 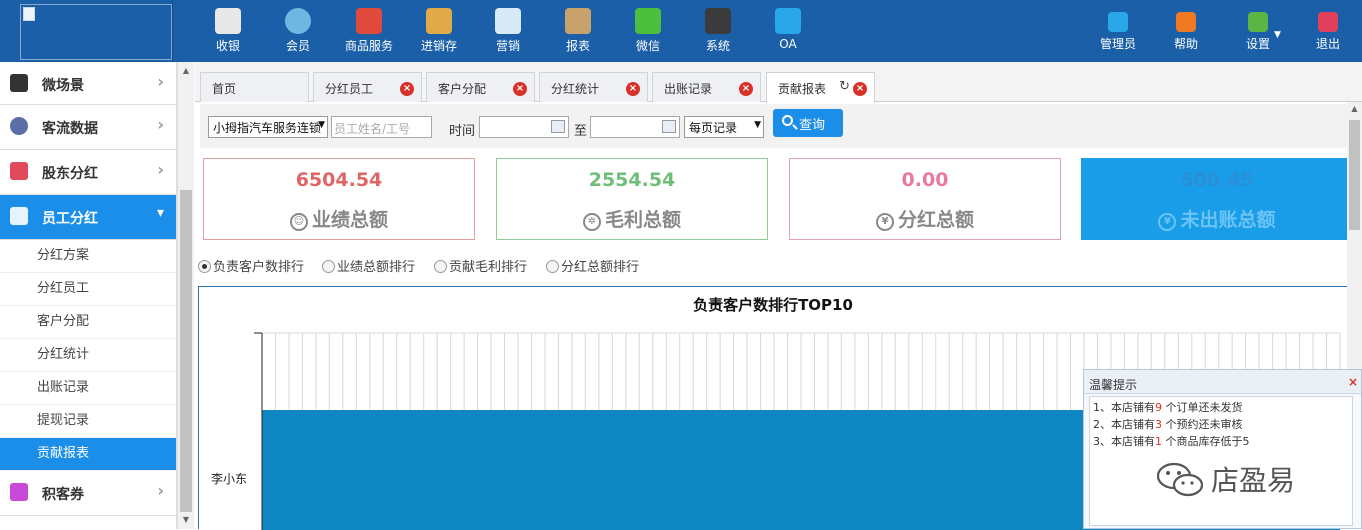 What do you see at coordinates (1118, 22) in the screenshot?
I see `admin-icon` at bounding box center [1118, 22].